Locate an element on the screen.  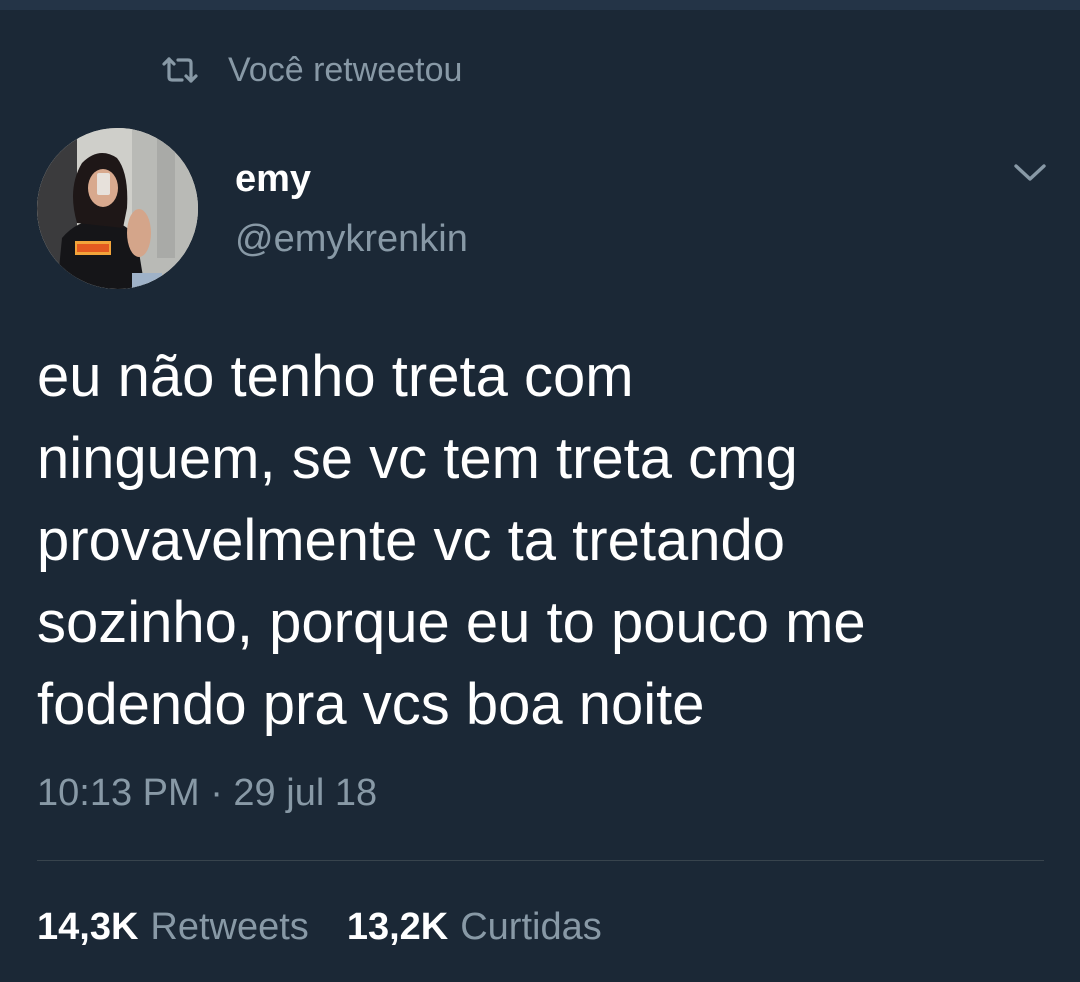
retweet-context: Você retweetou is located at coordinates (311, 70).